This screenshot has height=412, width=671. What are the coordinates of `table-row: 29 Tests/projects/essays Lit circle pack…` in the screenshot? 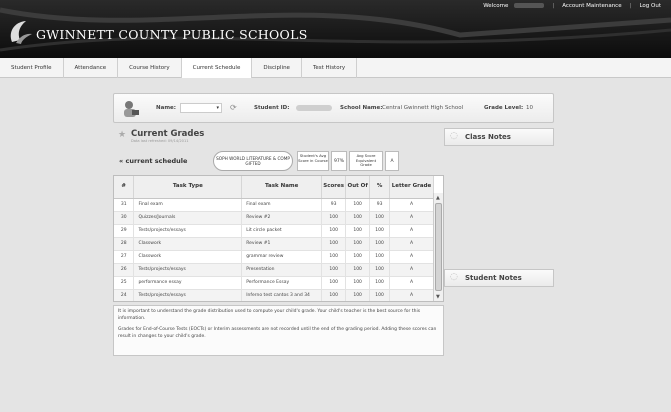 It's located at (274, 231).